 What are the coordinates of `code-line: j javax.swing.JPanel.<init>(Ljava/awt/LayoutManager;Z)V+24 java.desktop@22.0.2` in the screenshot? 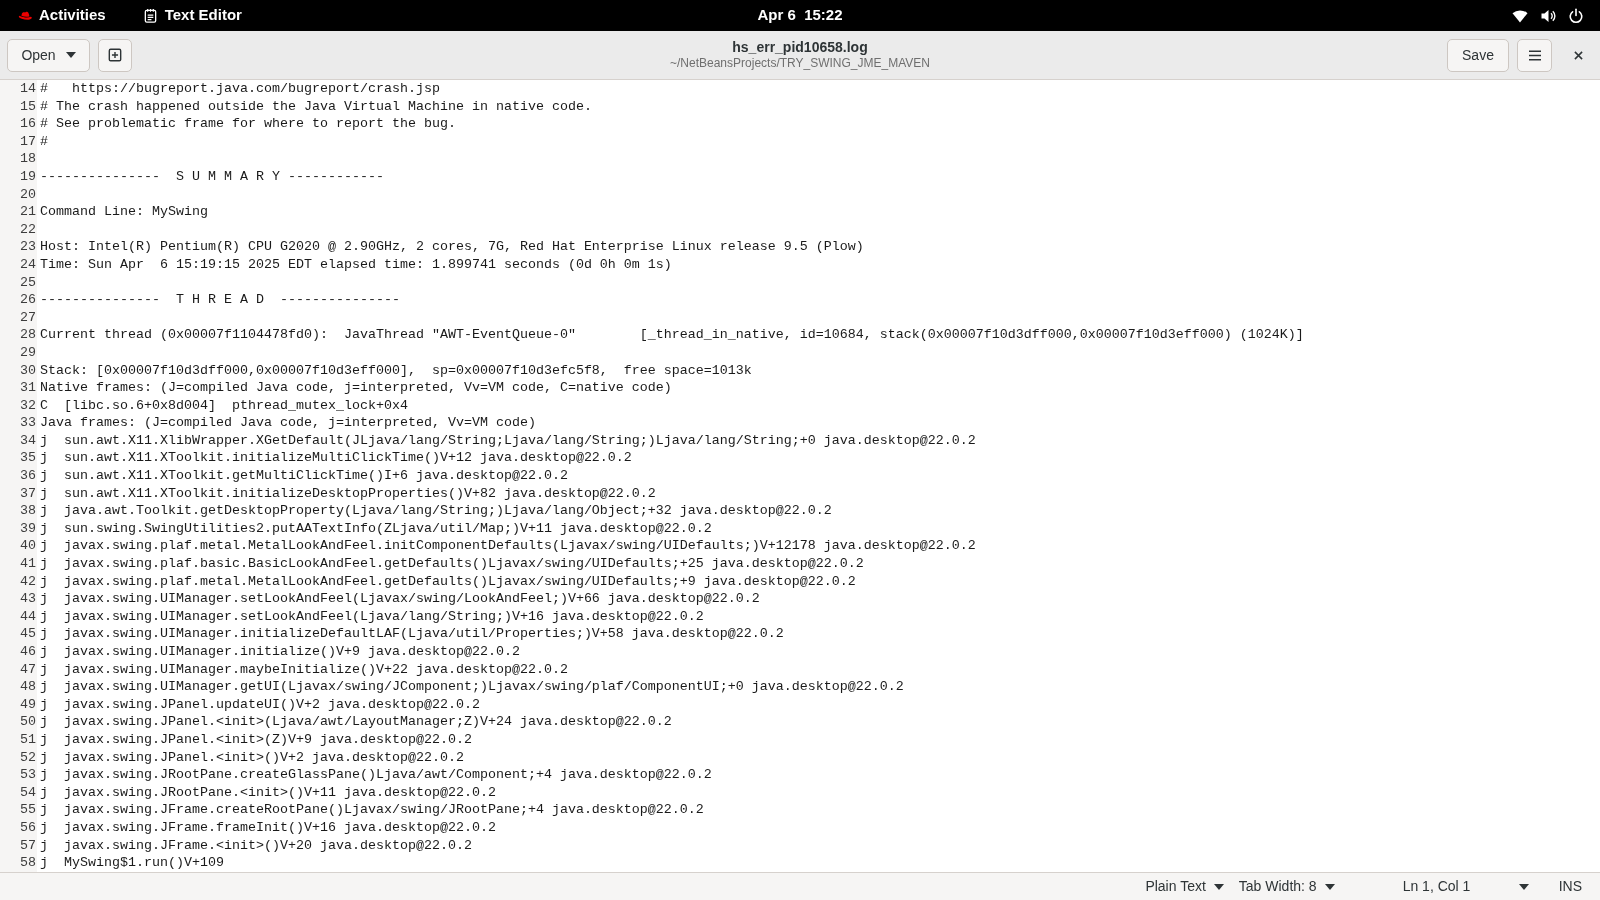 It's located at (356, 722).